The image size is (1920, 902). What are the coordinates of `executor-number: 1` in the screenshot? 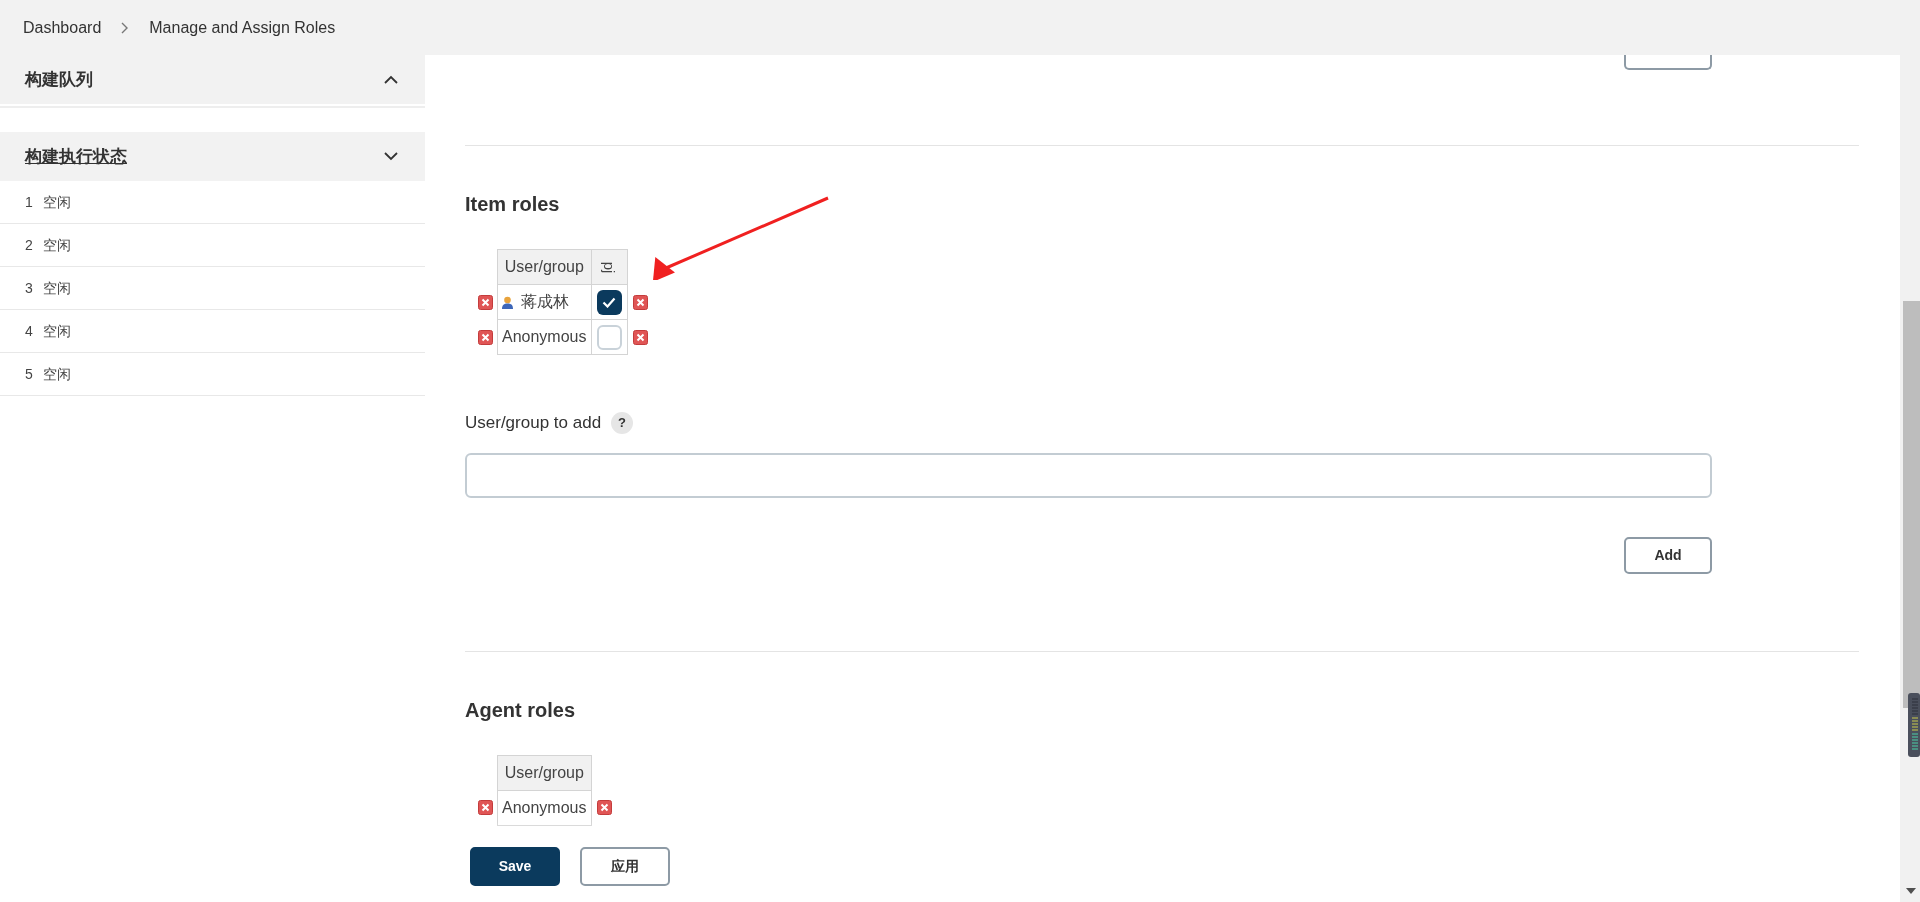 It's located at (29, 202).